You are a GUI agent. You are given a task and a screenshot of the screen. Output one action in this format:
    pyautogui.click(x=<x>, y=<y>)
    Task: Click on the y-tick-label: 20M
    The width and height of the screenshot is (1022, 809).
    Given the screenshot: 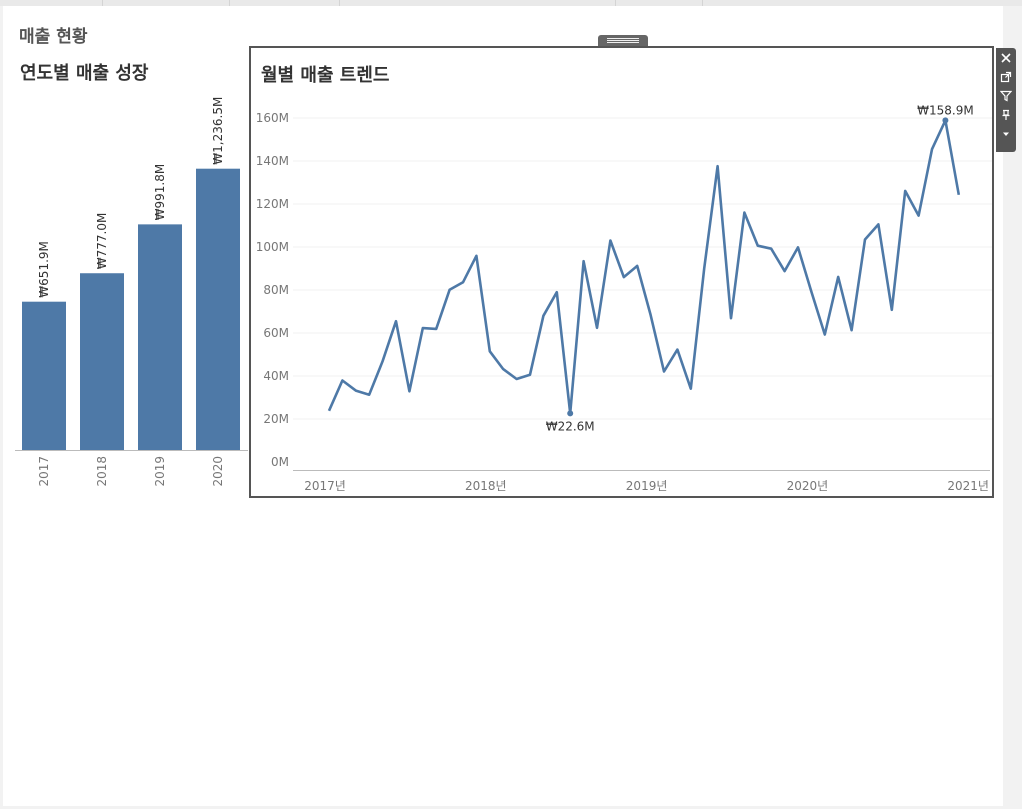 What is the action you would take?
    pyautogui.click(x=276, y=419)
    